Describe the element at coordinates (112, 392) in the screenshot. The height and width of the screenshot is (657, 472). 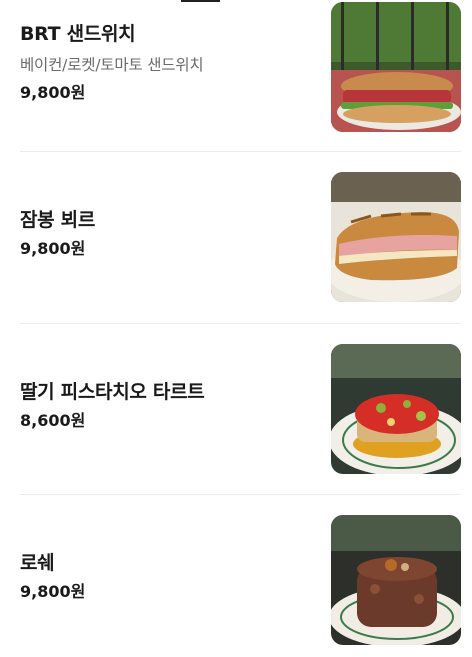
I see `menu-item-name: 딸기 피스타치오 타르트` at that location.